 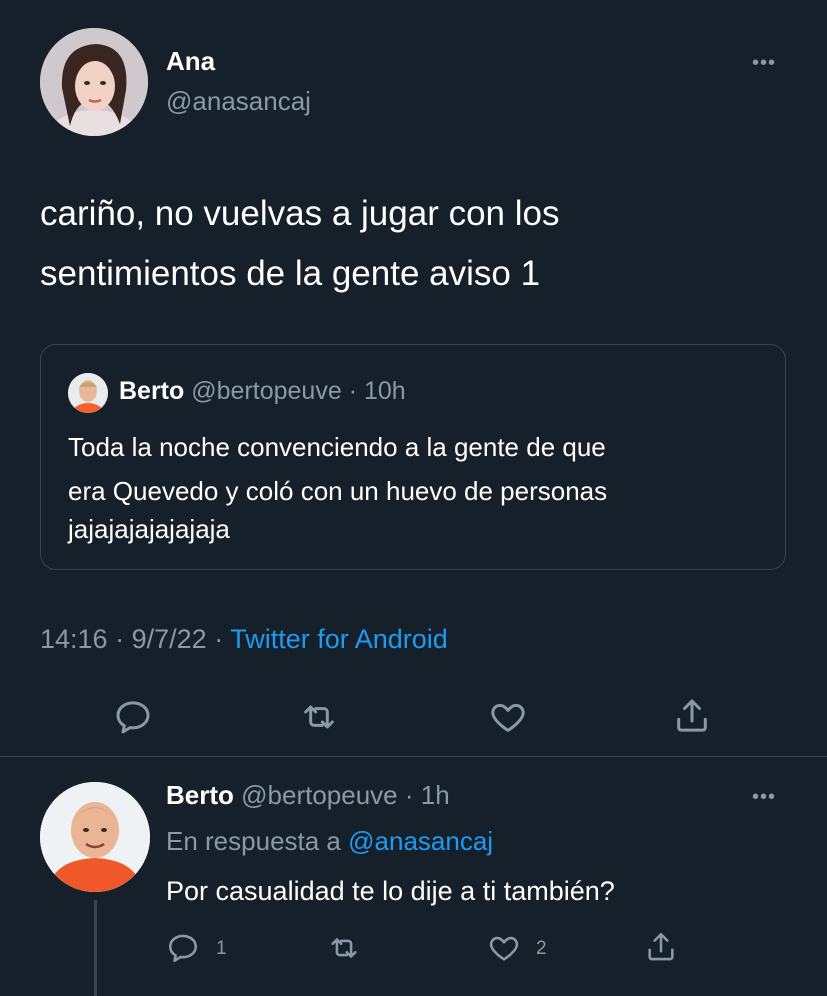 What do you see at coordinates (238, 101) in the screenshot?
I see `author-handle: @anasancaj` at bounding box center [238, 101].